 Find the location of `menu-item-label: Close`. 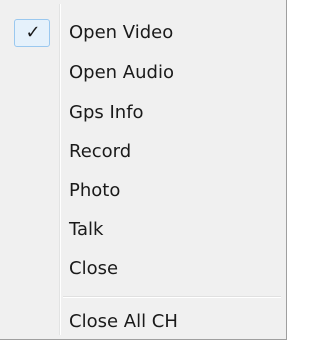

menu-item-label: Close is located at coordinates (94, 268).